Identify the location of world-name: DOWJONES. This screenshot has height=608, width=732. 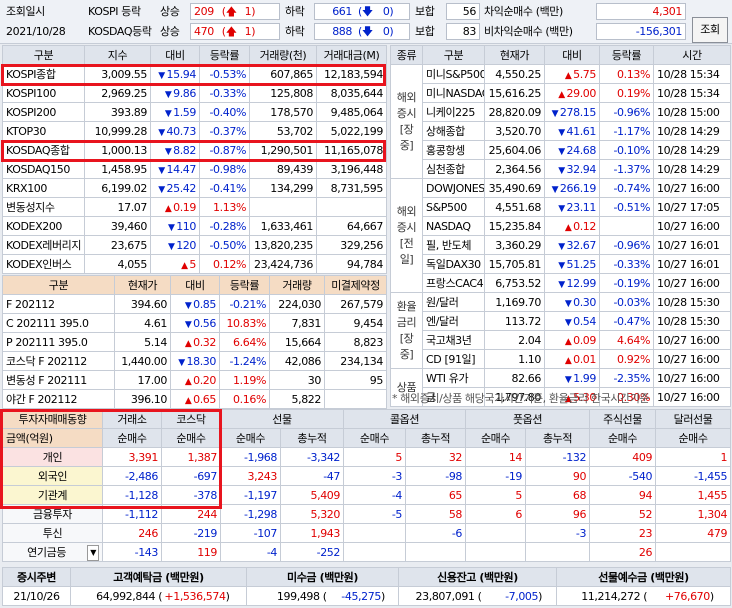
(453, 188).